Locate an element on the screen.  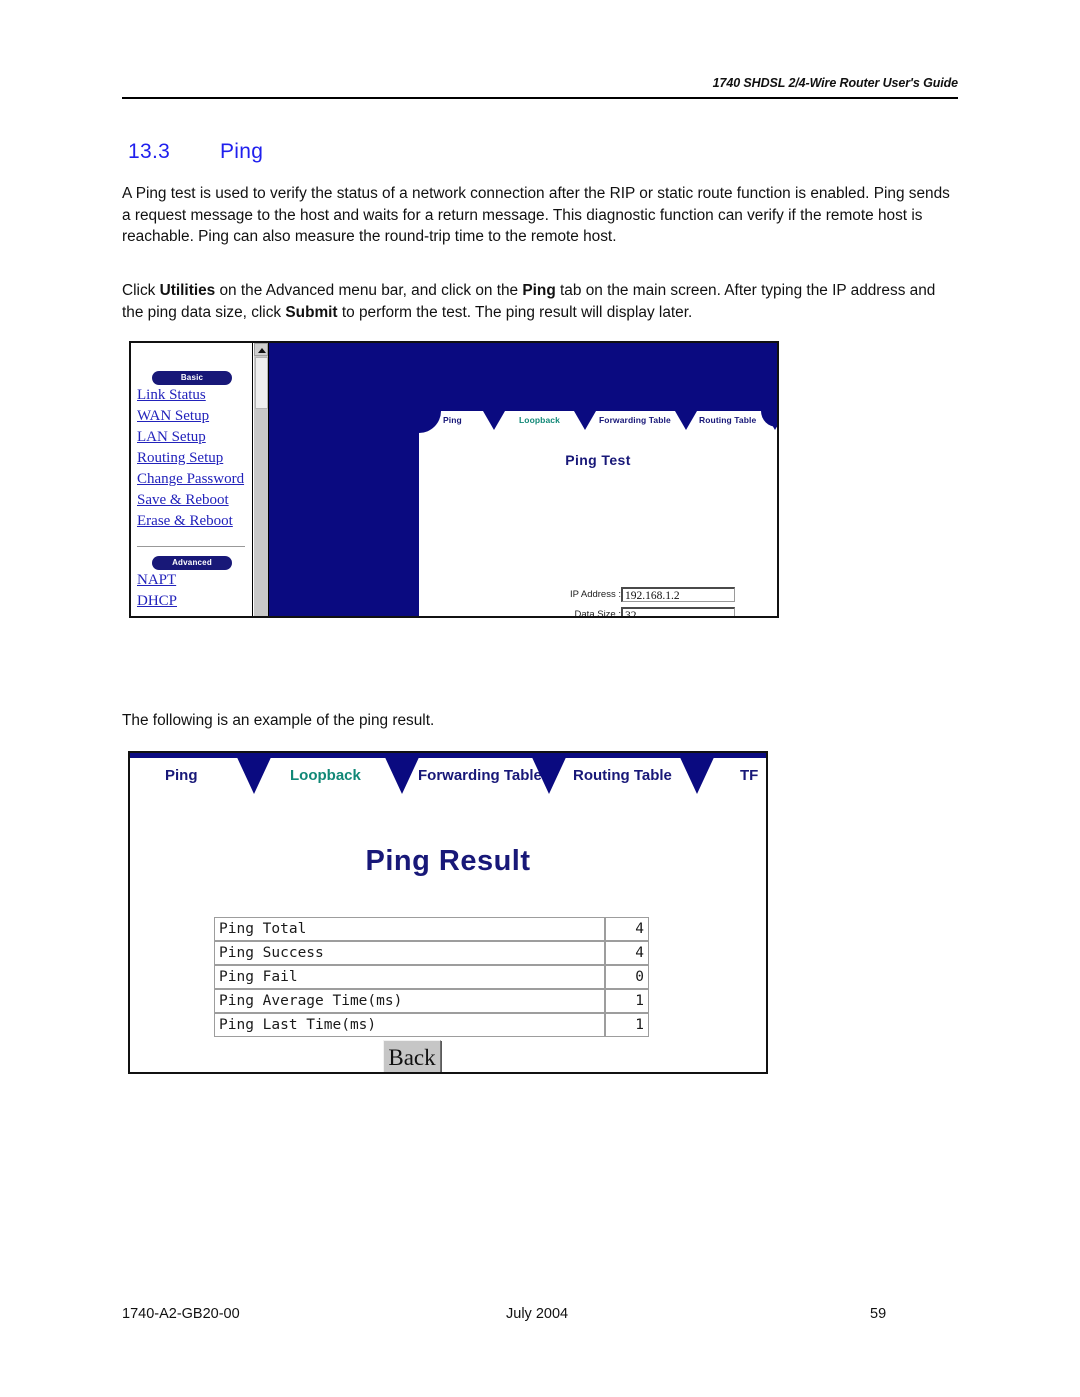
section-number: 13.3 is located at coordinates (149, 151).